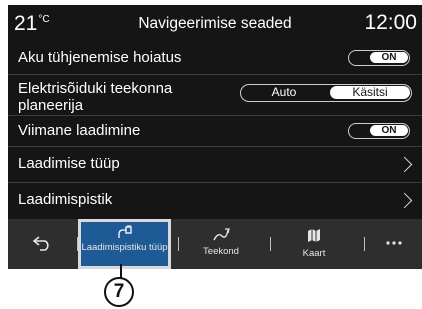  Describe the element at coordinates (314, 253) in the screenshot. I see `tab-label: Kaart` at that location.